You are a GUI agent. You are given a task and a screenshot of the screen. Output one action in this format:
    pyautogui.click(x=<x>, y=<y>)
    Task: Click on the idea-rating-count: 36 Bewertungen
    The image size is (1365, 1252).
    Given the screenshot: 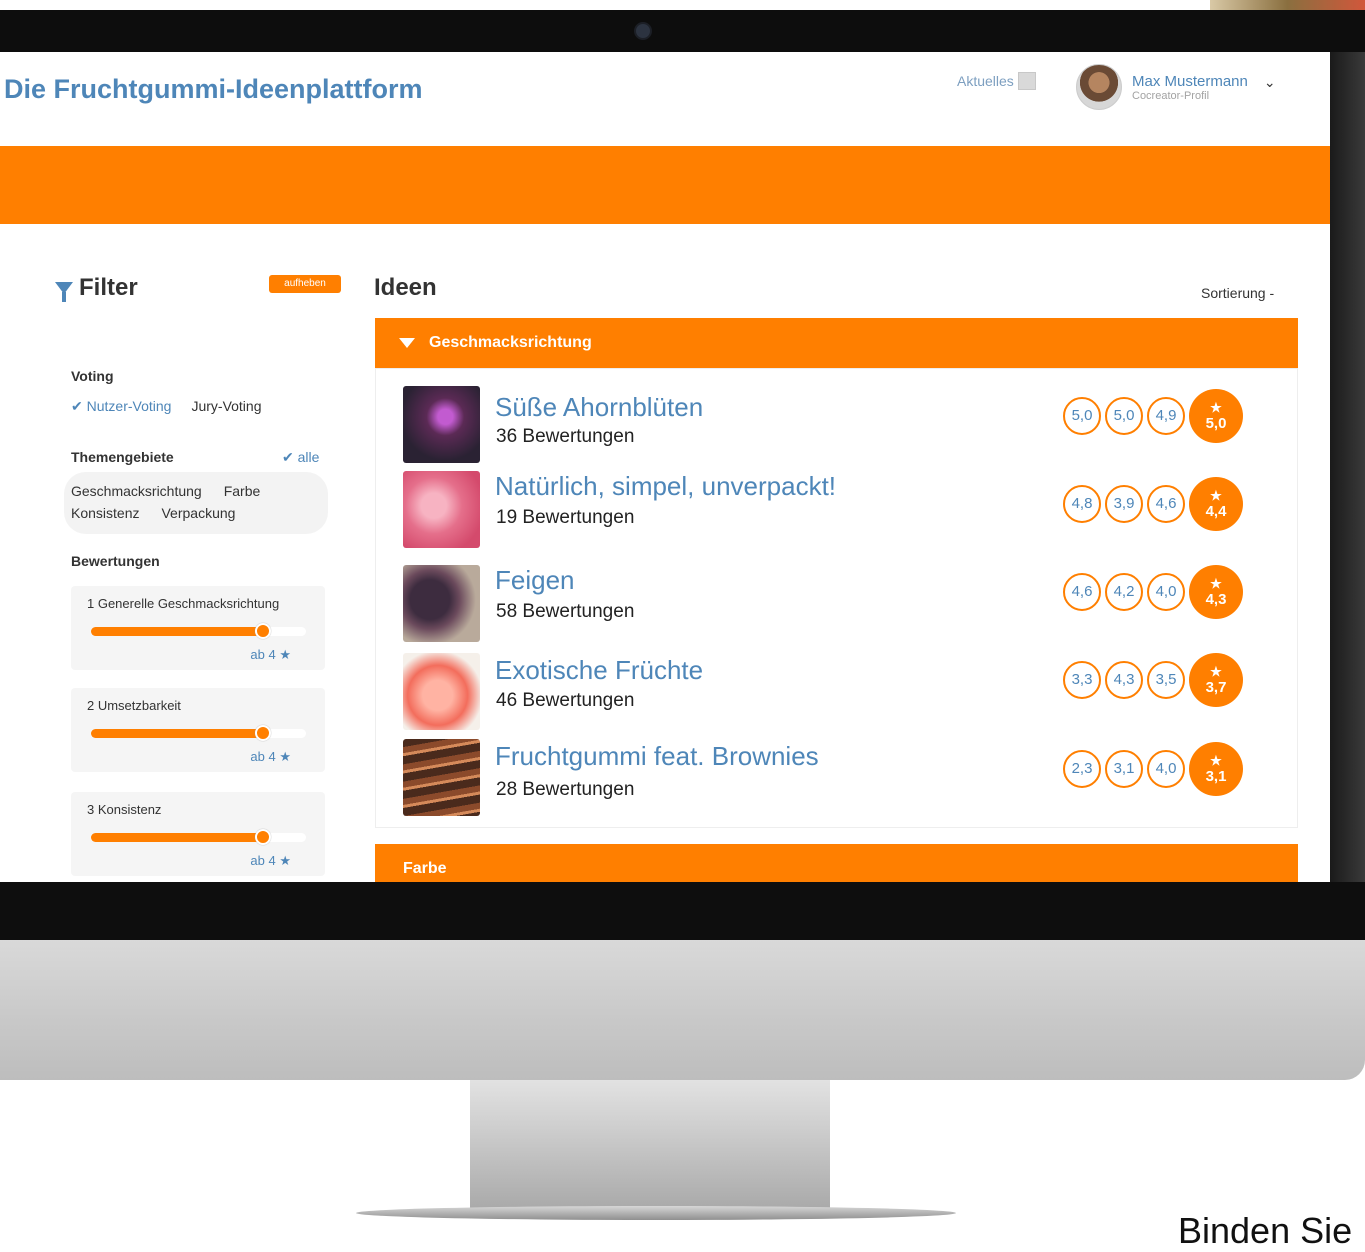 What is the action you would take?
    pyautogui.click(x=565, y=436)
    